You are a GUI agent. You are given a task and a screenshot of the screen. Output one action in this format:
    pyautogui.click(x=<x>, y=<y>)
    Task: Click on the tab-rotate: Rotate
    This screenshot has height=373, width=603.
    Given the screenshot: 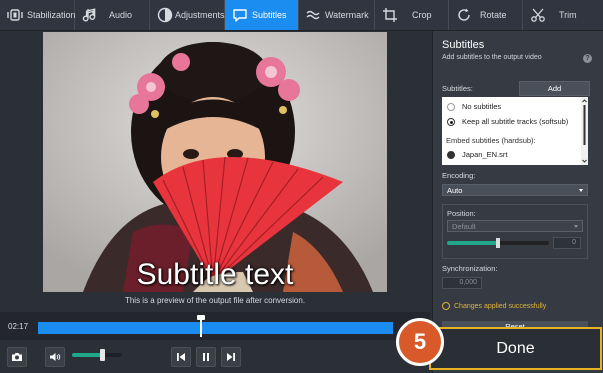 What is the action you would take?
    pyautogui.click(x=486, y=15)
    